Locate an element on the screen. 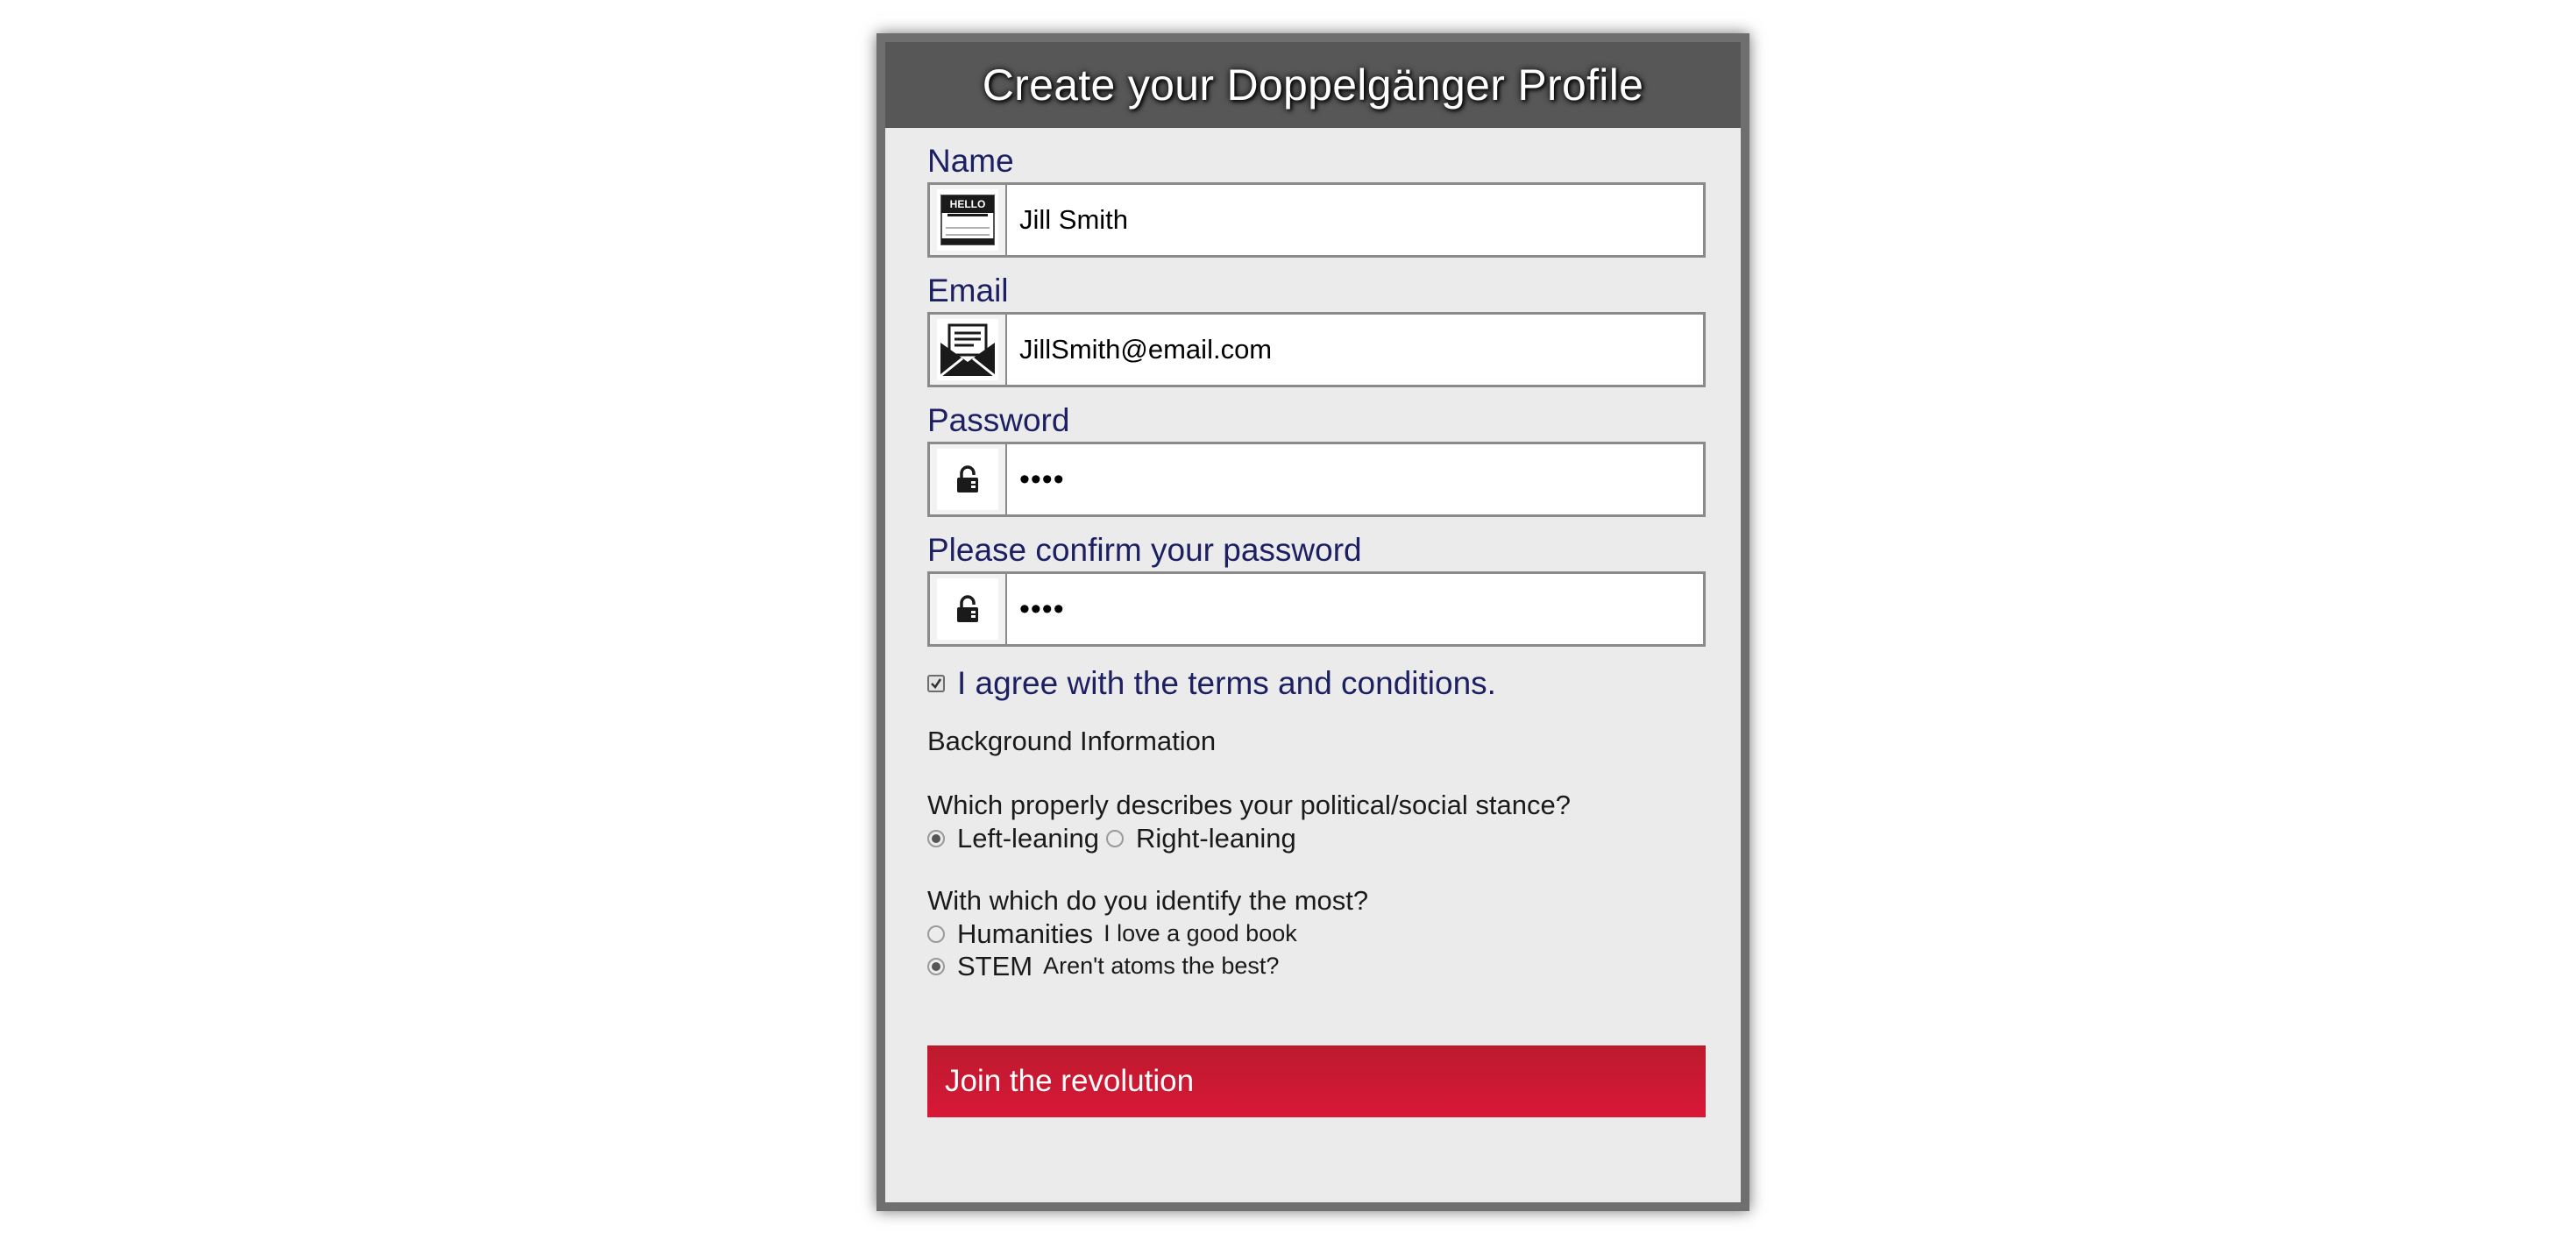  terms-label: I agree with the terms and conditions. is located at coordinates (1226, 683).